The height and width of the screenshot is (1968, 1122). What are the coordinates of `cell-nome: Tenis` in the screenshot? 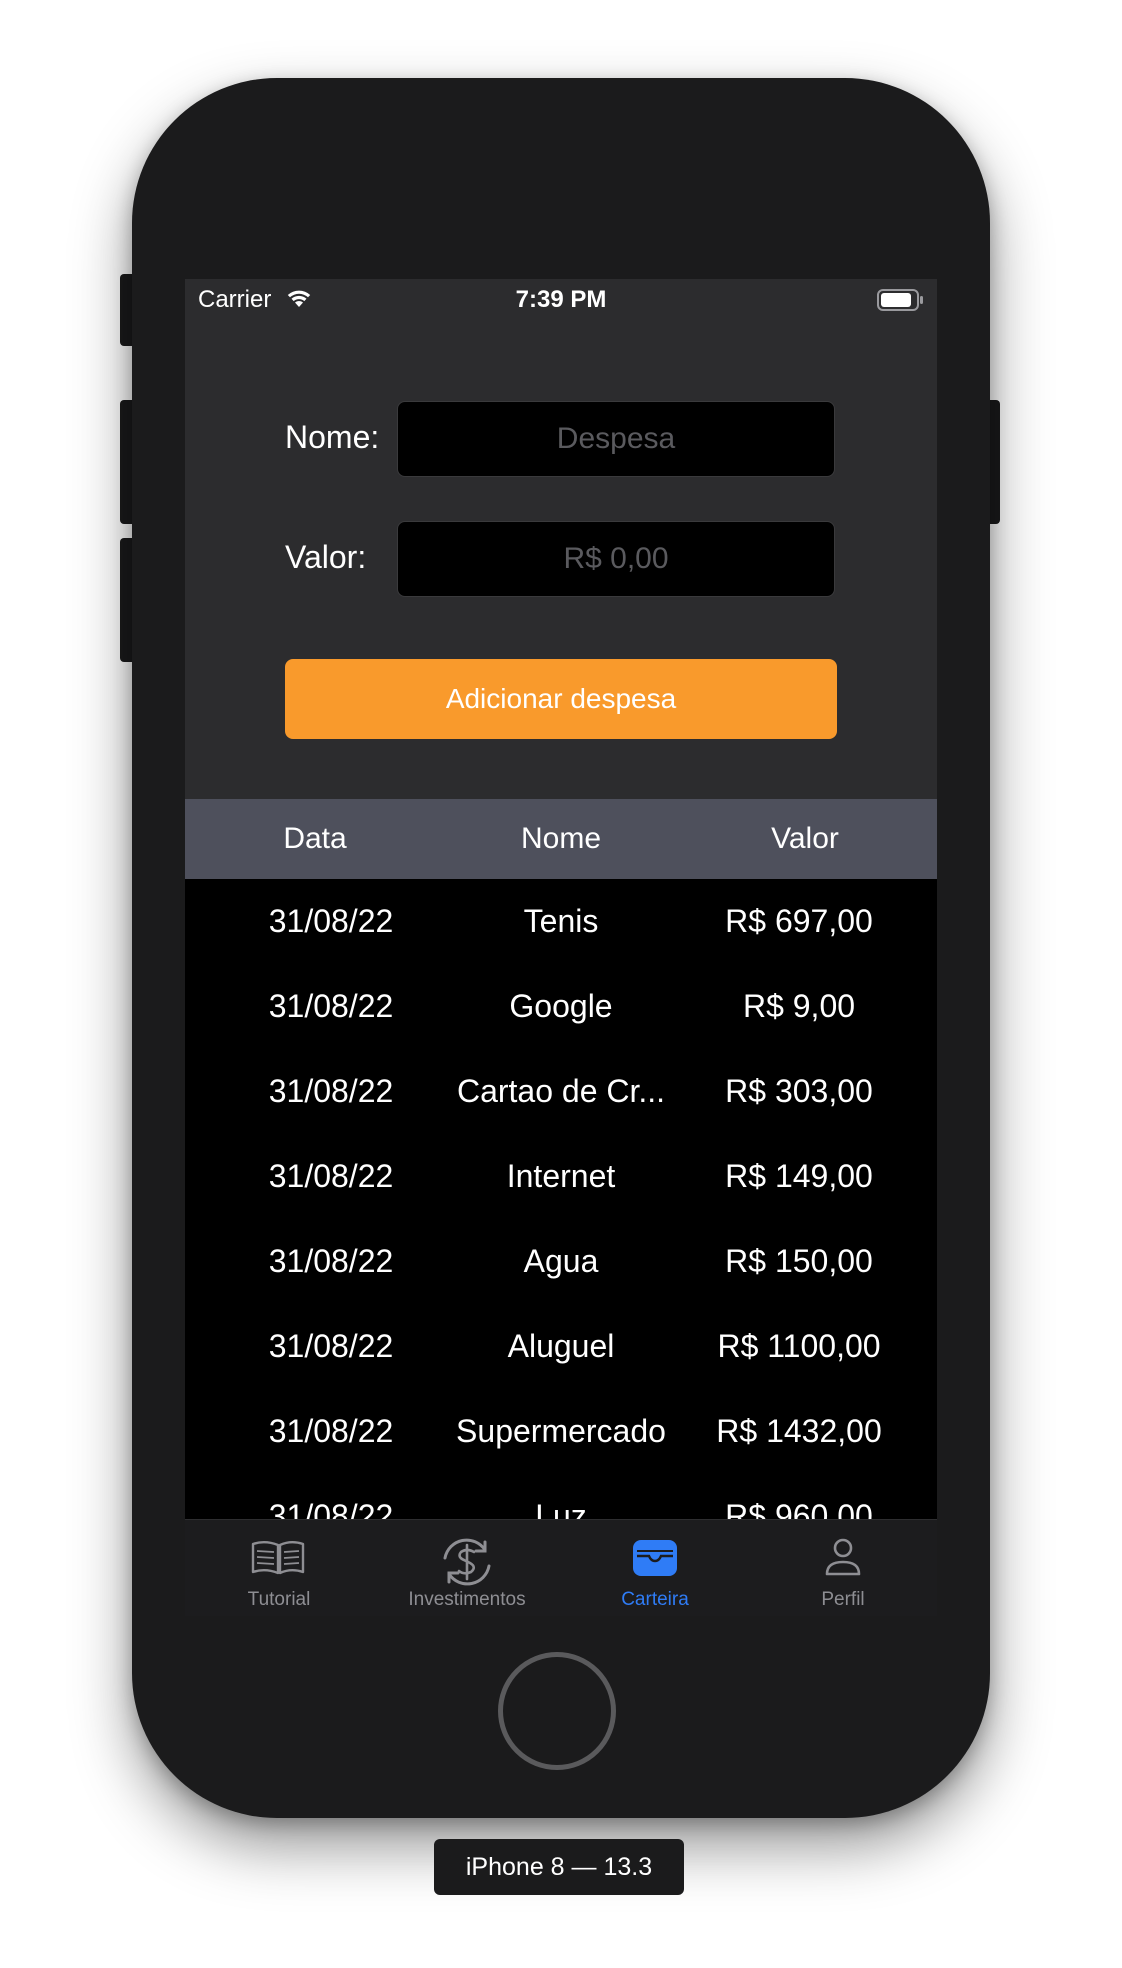 It's located at (561, 921).